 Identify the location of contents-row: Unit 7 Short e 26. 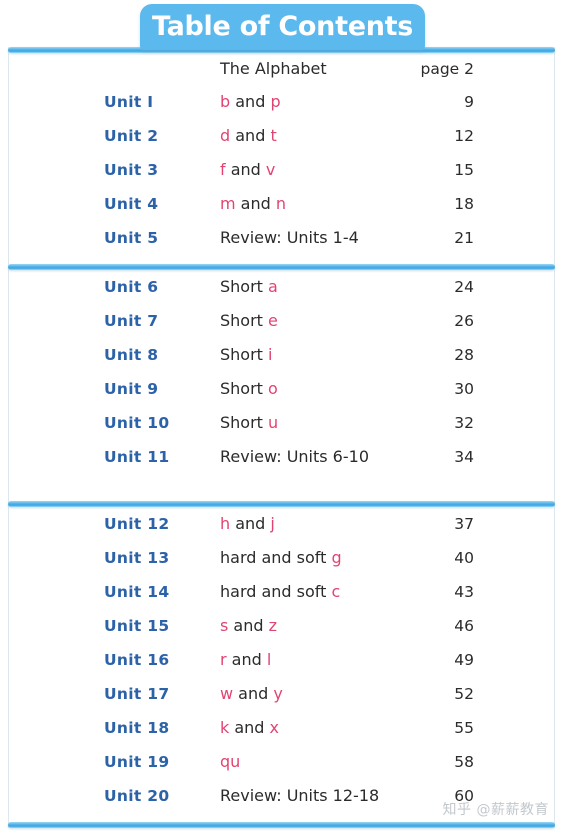
(281, 321).